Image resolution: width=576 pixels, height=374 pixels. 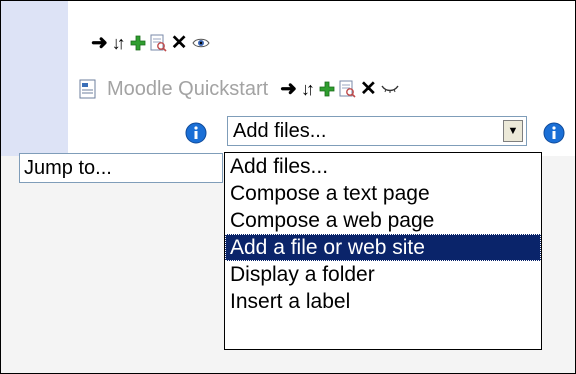 I want to click on document-icon, so click(x=88, y=89).